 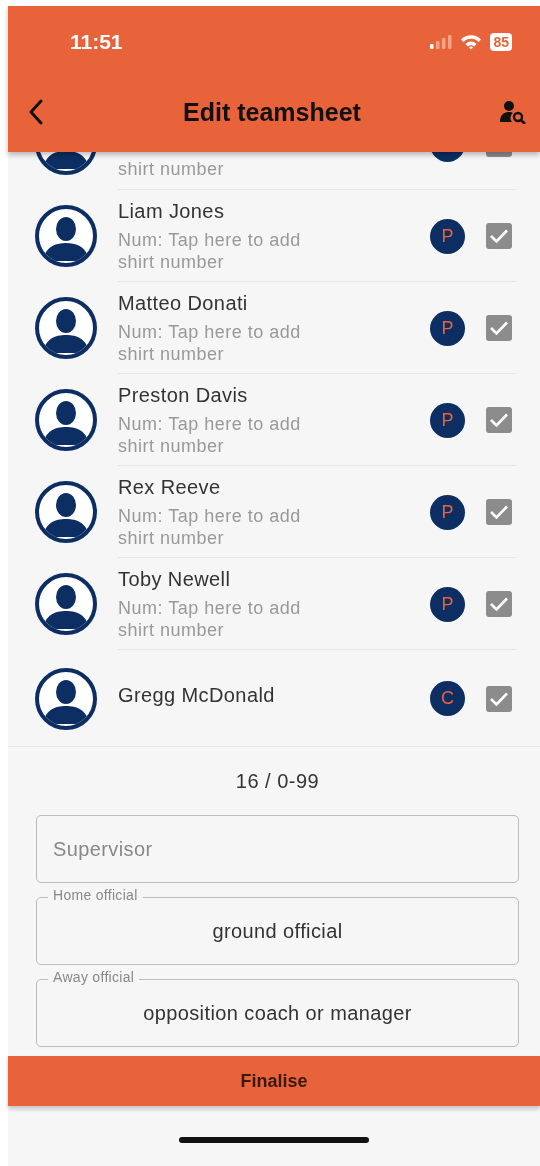 I want to click on screen-title: Edit teamsheet, so click(x=272, y=112).